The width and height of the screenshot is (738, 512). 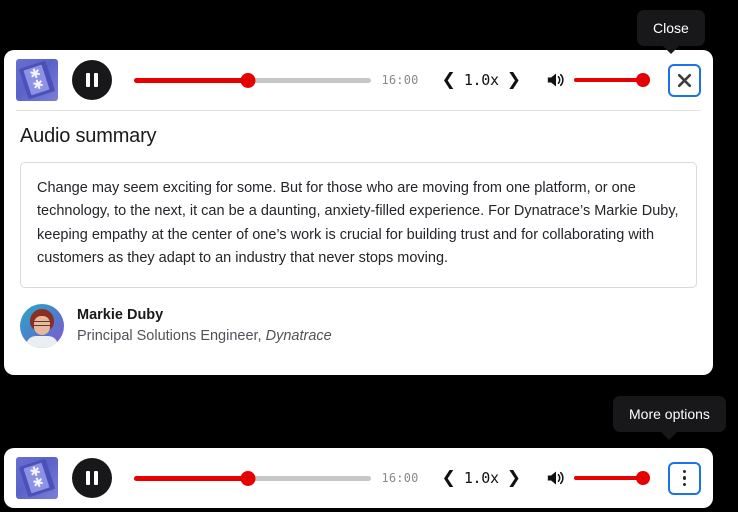 I want to click on author-name: Markie Duby, so click(x=120, y=314).